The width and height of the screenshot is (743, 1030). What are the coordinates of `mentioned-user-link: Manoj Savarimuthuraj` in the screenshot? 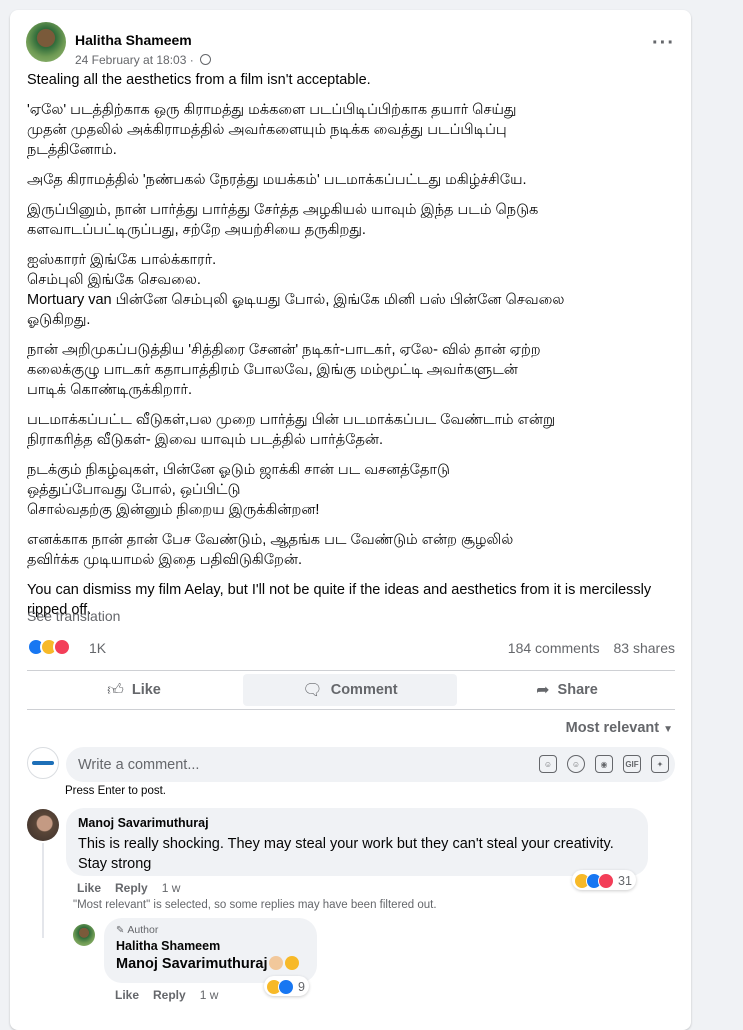 It's located at (191, 964).